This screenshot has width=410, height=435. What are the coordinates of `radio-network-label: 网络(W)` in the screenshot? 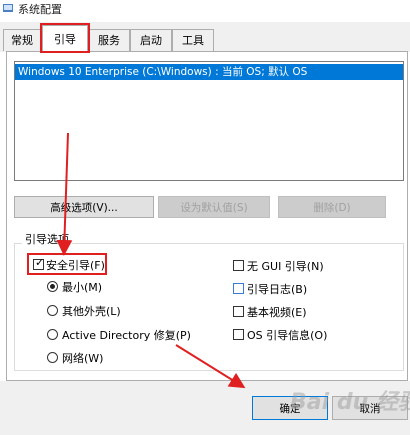 It's located at (83, 358).